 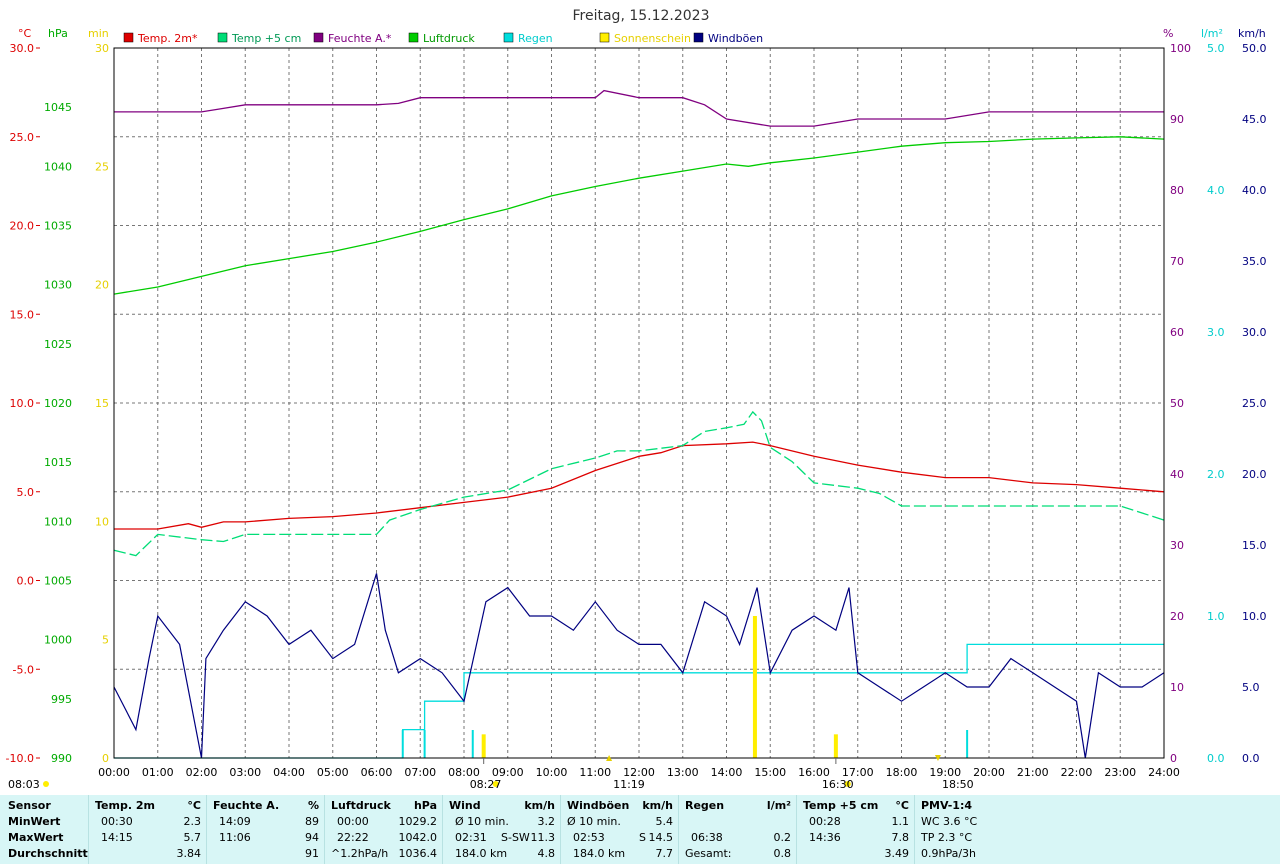 What do you see at coordinates (192, 821) in the screenshot?
I see `temp2m-min-val: 2.3` at bounding box center [192, 821].